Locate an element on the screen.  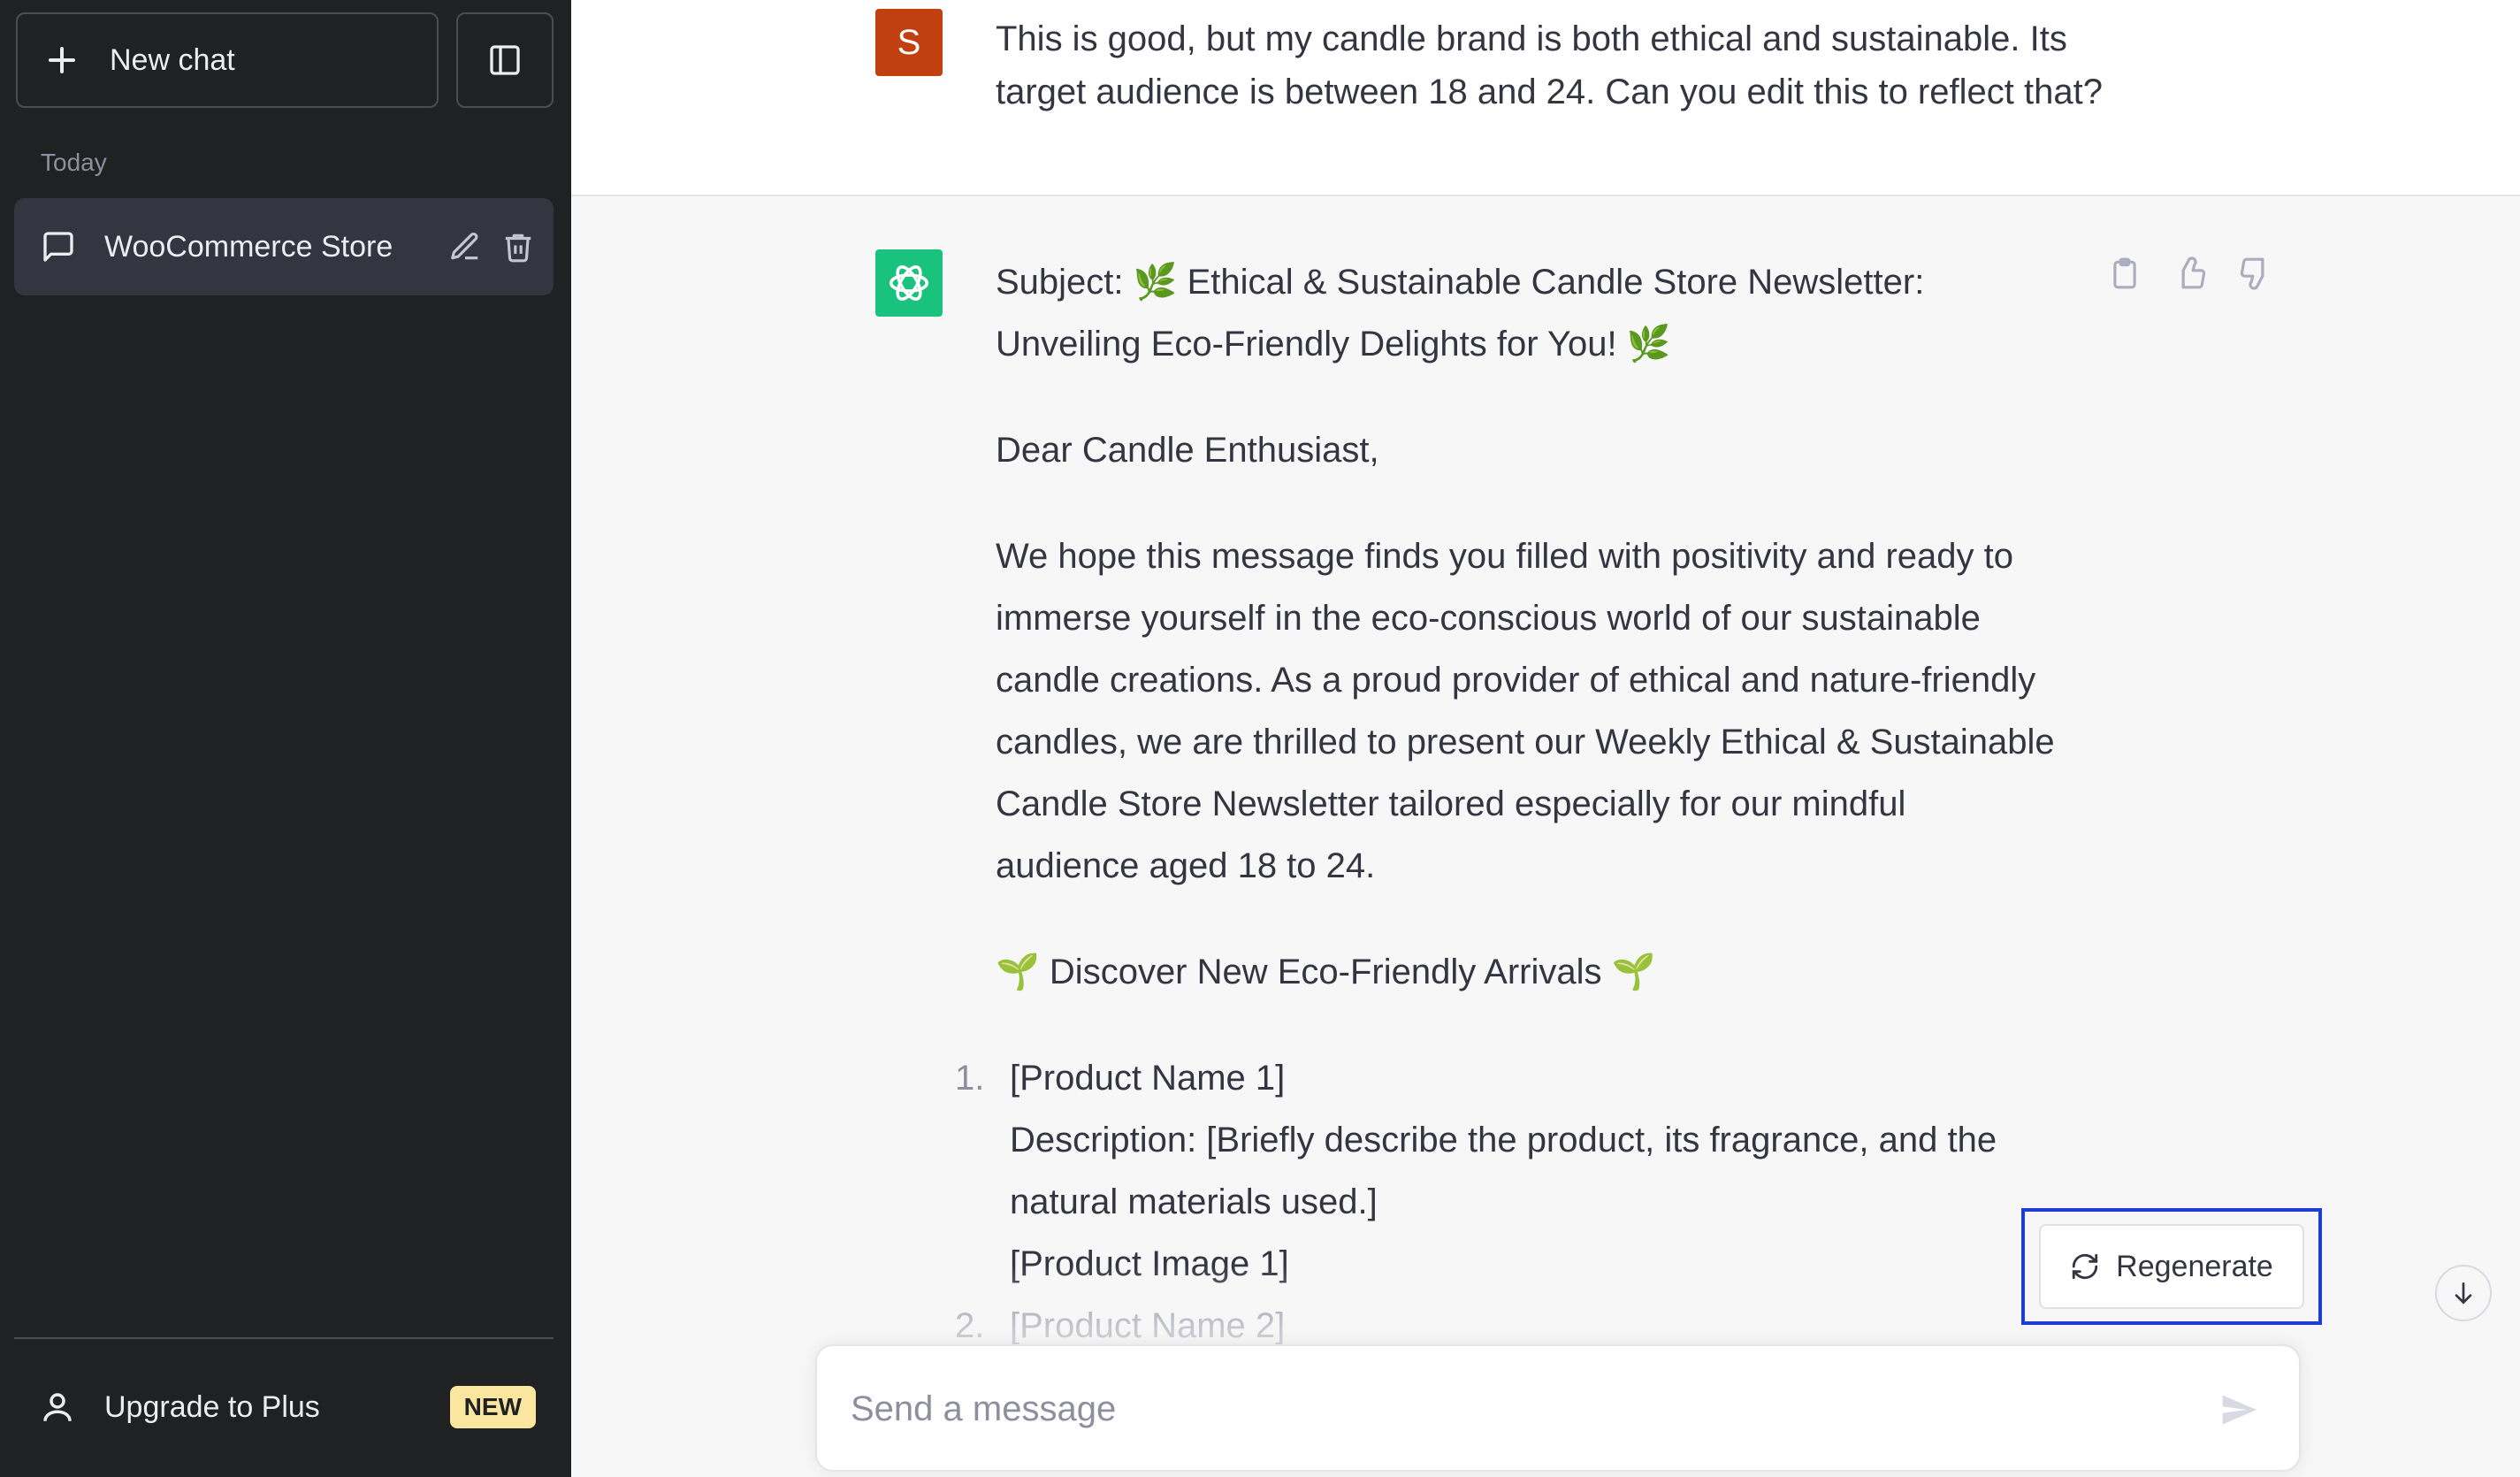
upgrade-to-plus-button: Upgrade to Plus NEW is located at coordinates (284, 1407).